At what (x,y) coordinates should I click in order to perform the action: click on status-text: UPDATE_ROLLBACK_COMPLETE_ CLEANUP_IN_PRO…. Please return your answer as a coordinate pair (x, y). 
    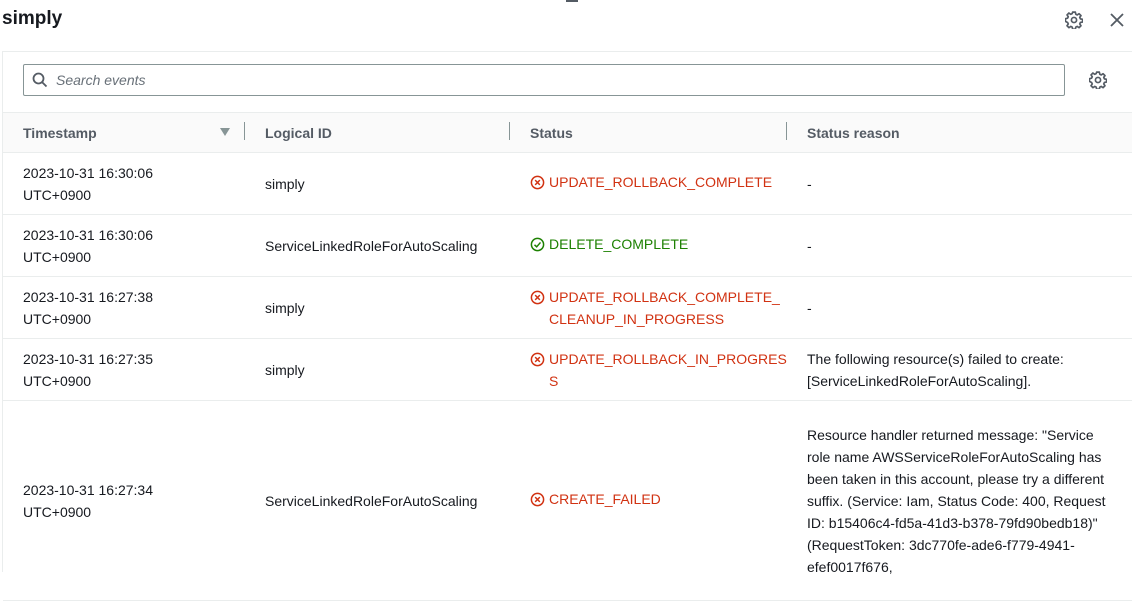
    Looking at the image, I should click on (664, 307).